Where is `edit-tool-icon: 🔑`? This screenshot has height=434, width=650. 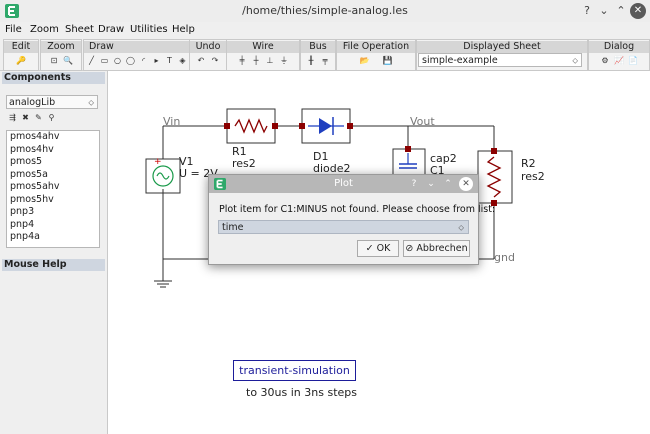 edit-tool-icon: 🔑 is located at coordinates (21, 60).